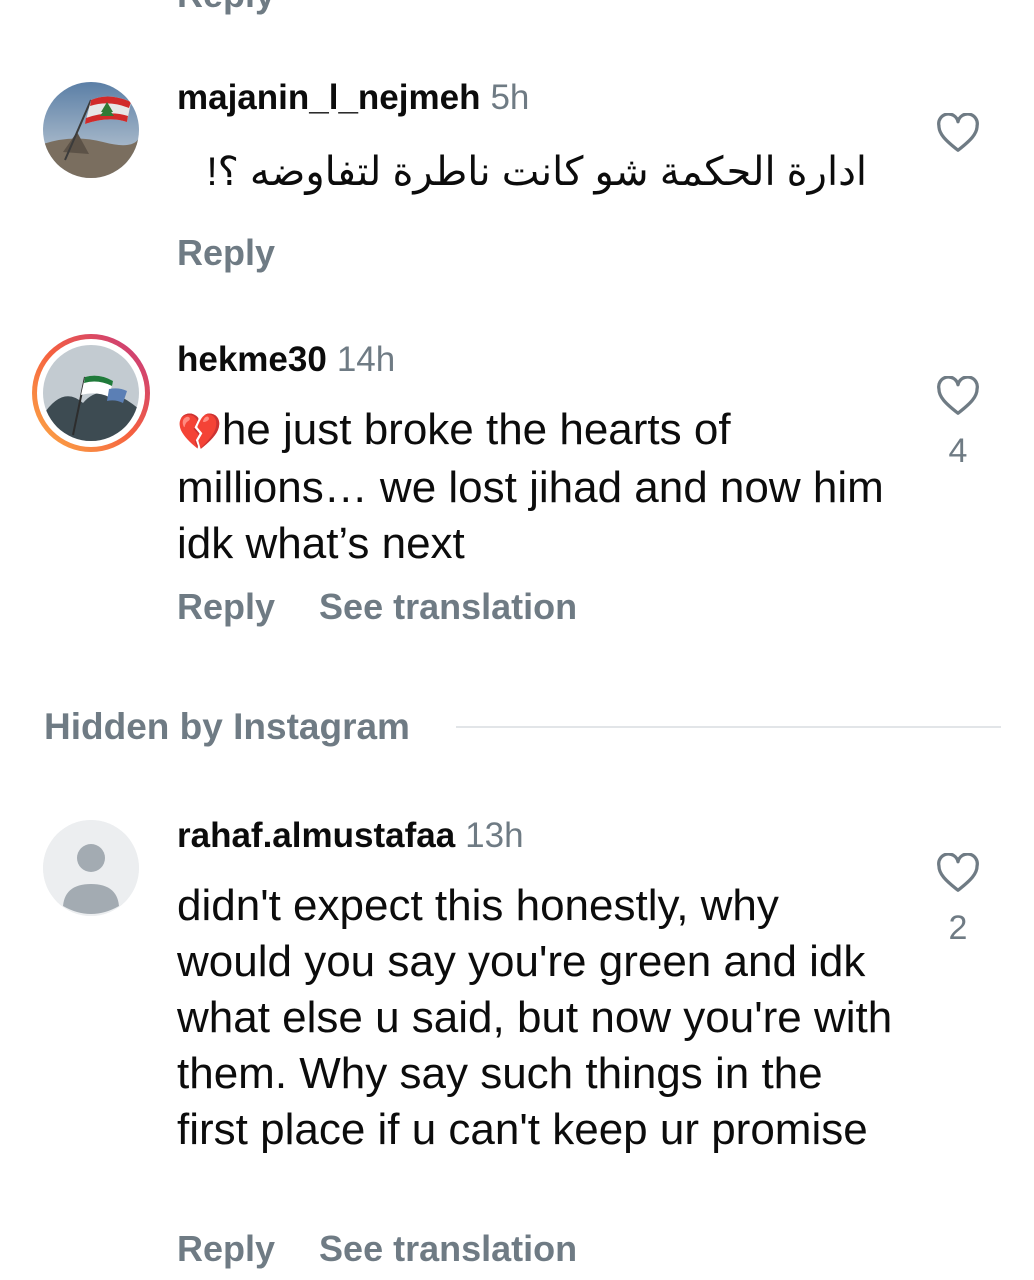 This screenshot has width=1034, height=1280. I want to click on like-button: 2, so click(958, 900).